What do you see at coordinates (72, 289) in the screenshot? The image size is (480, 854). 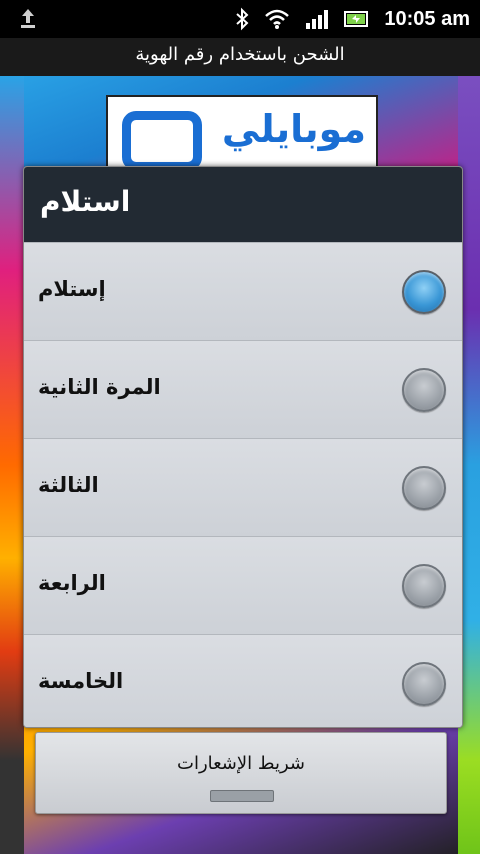 I see `option-label: إستلام` at bounding box center [72, 289].